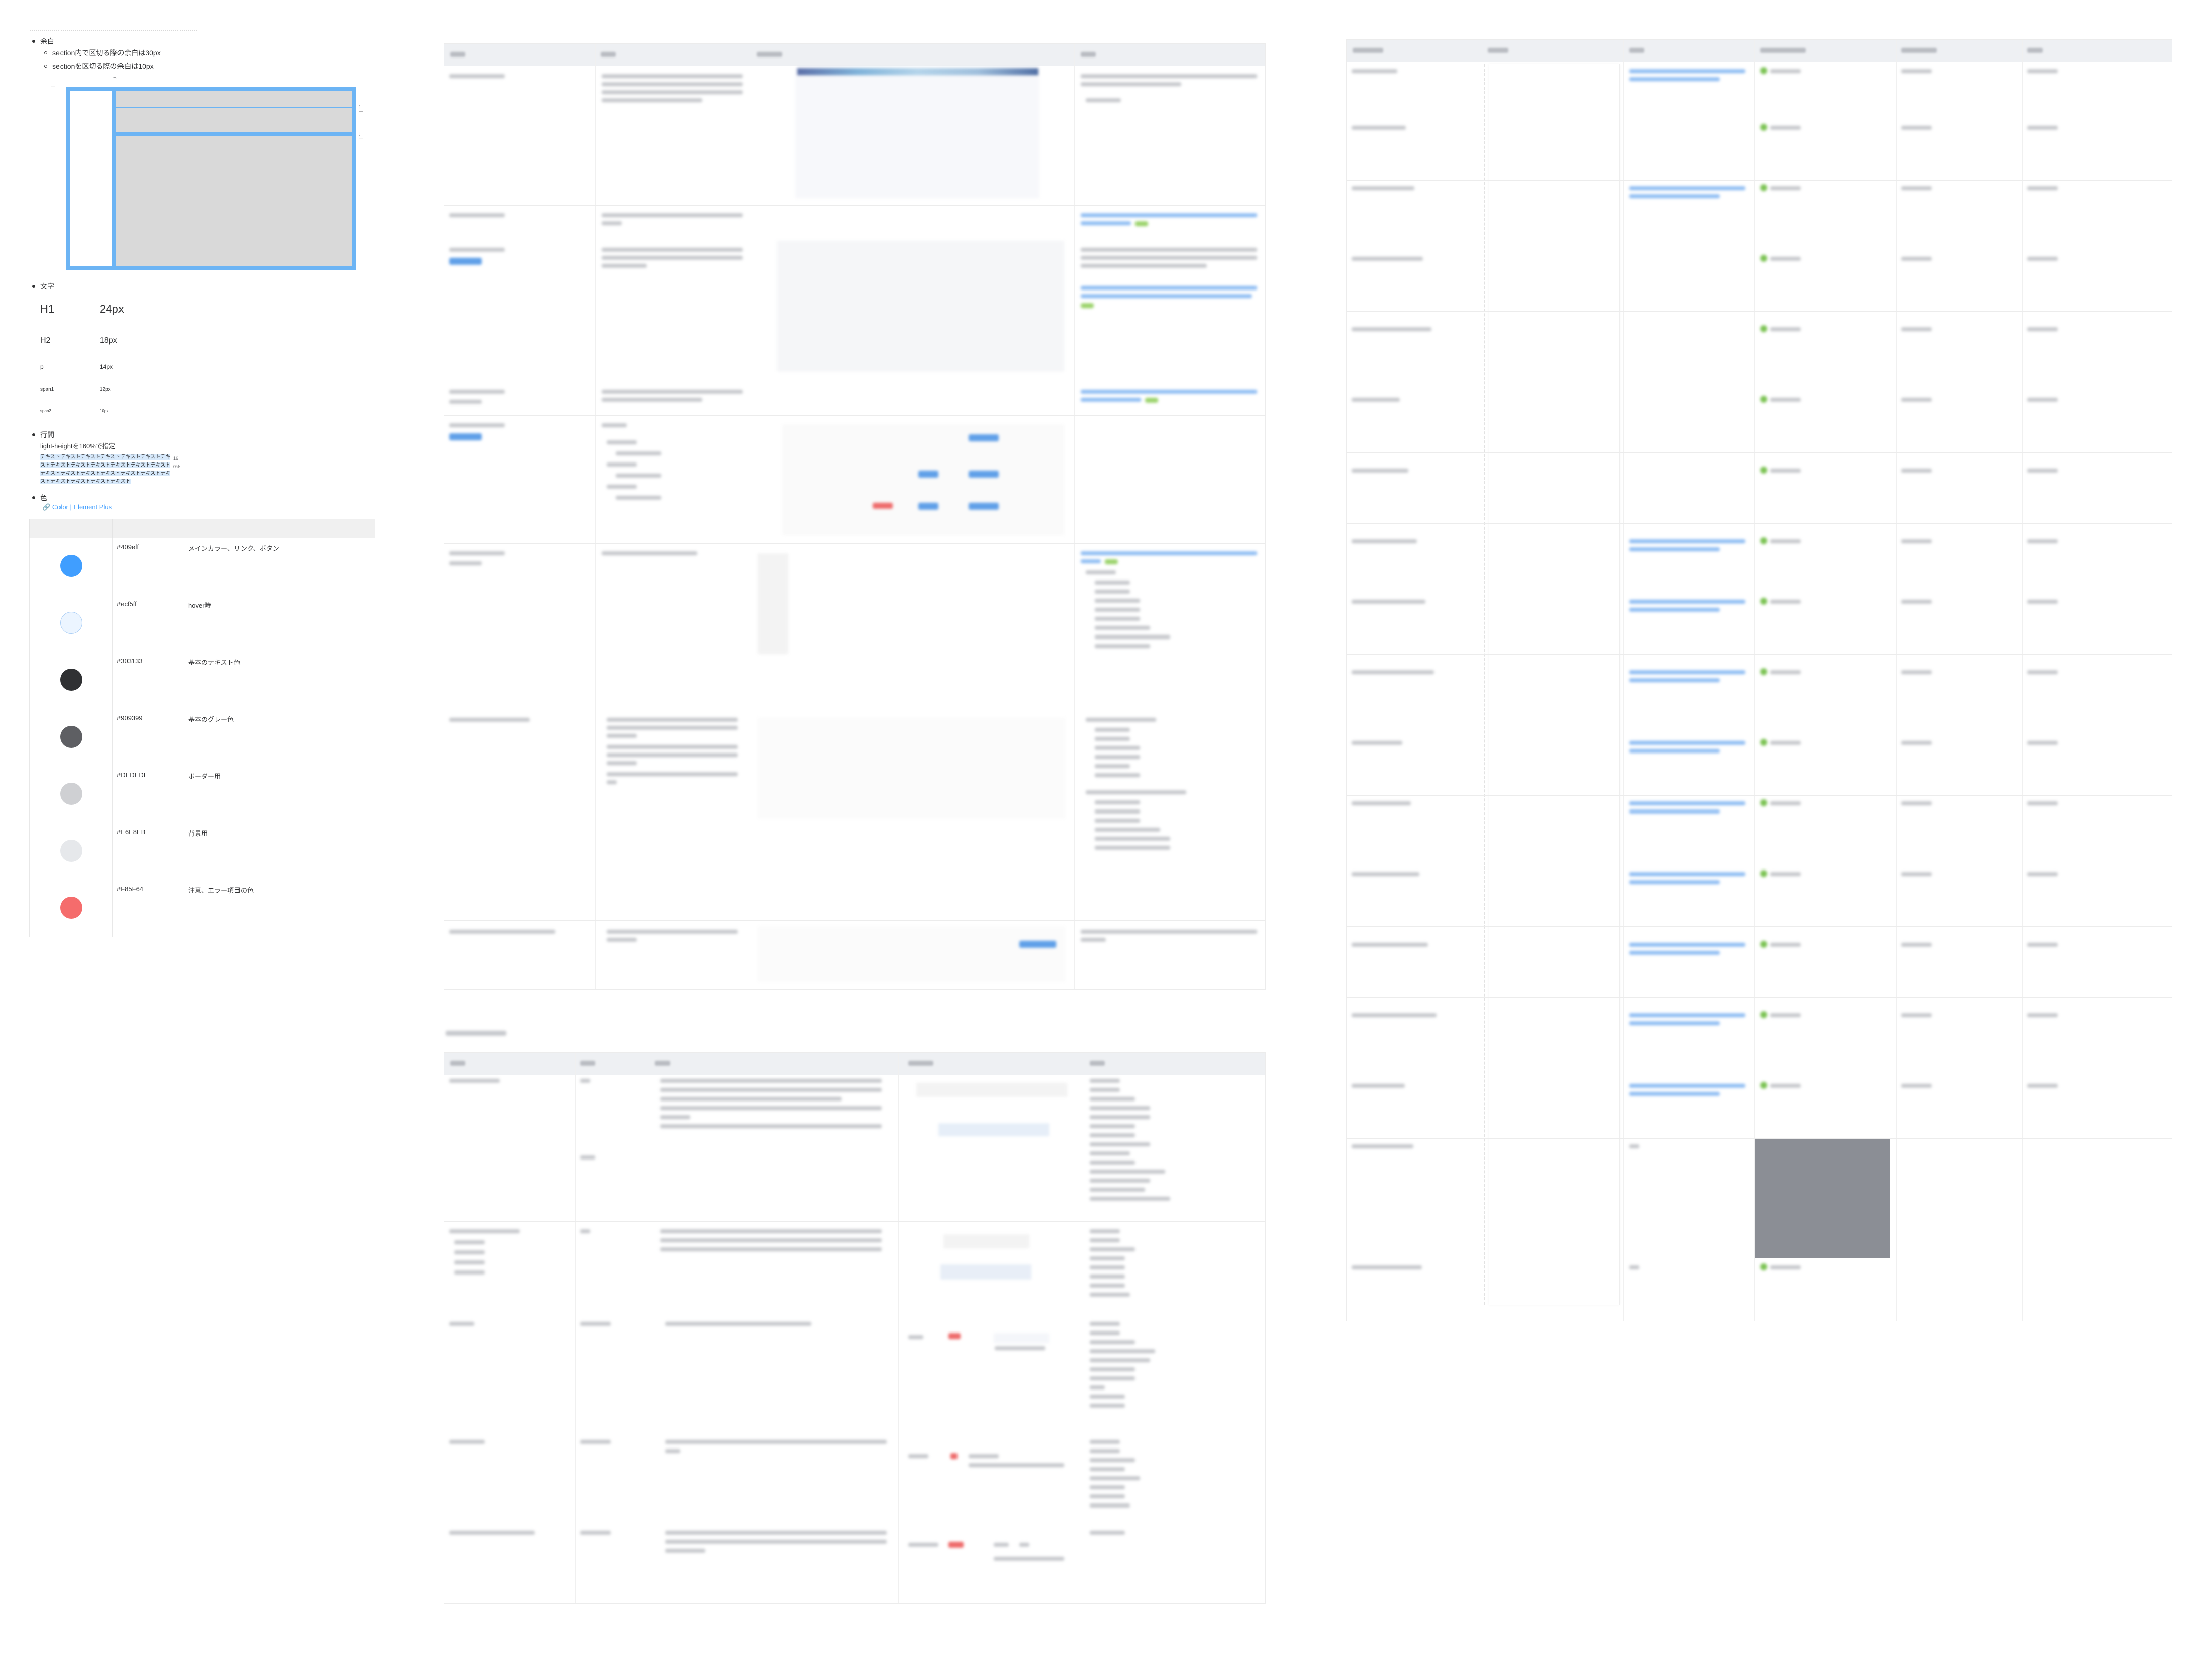 This screenshot has width=2212, height=1680. Describe the element at coordinates (279, 737) in the screenshot. I see `color-desc: 基本のグレー色` at that location.